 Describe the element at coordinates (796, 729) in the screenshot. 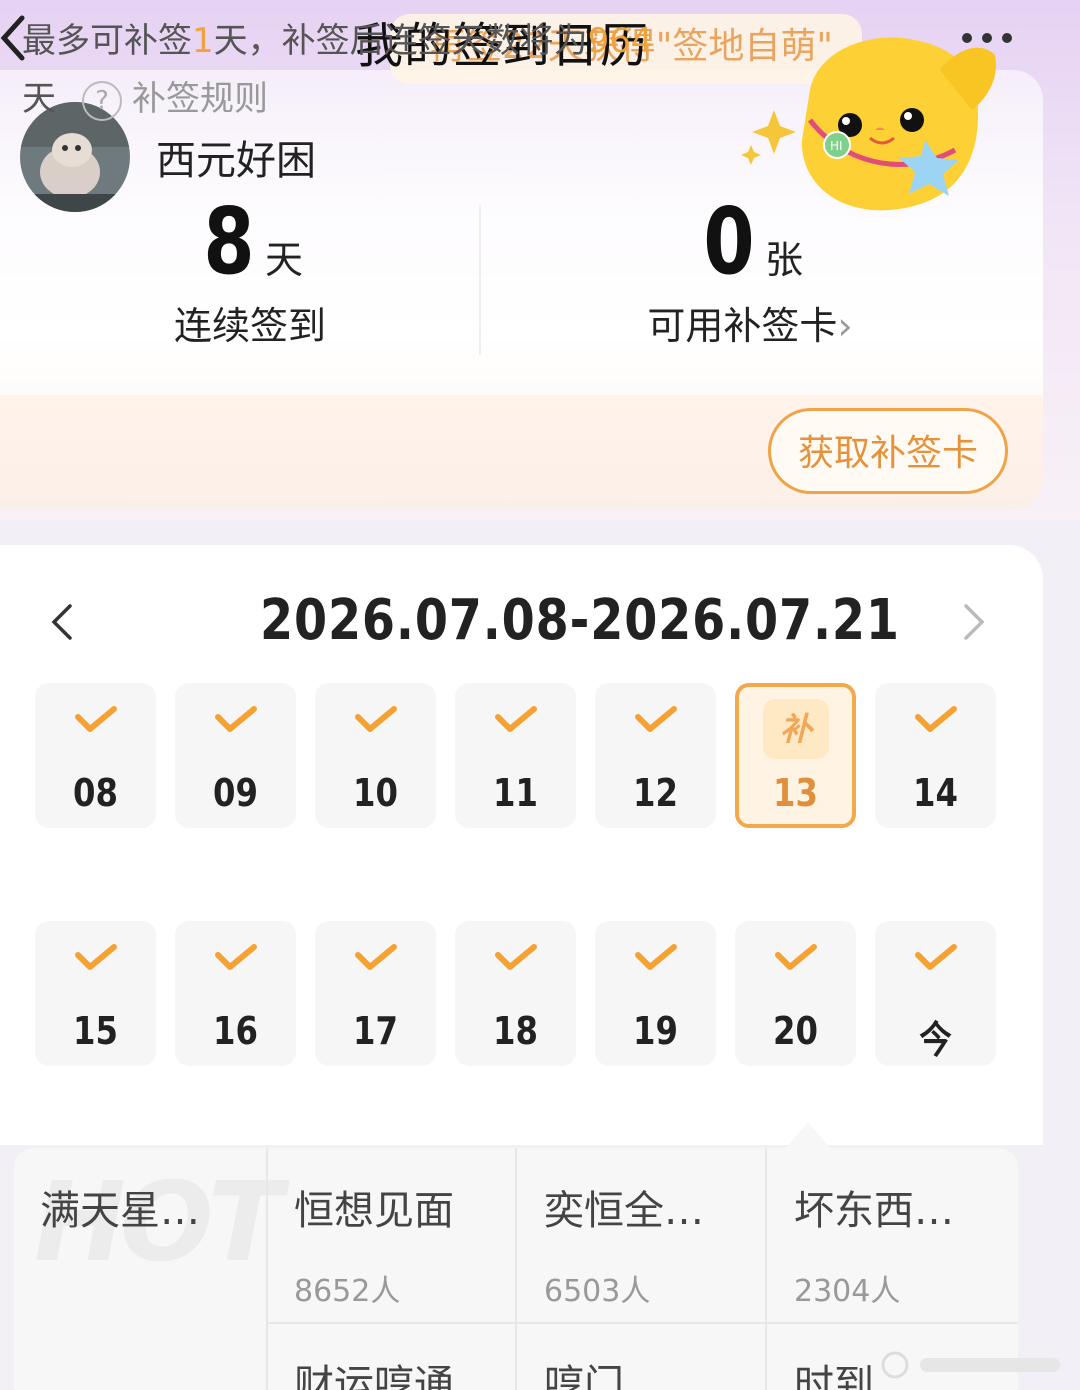

I see `makeup-badge: 补` at that location.